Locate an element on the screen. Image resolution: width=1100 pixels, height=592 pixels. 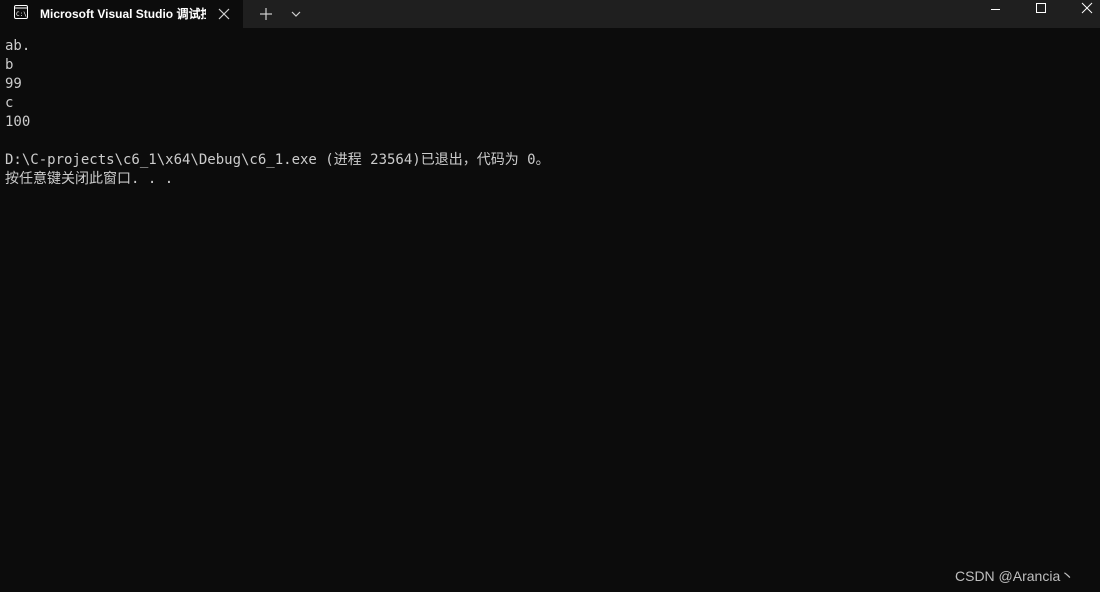
console-line: 99 is located at coordinates (13, 84).